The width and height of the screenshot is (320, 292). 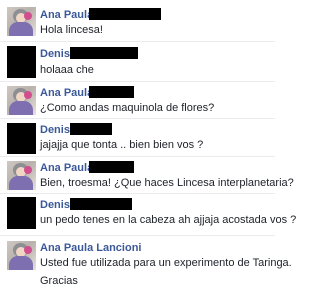 I want to click on sender-name: Ana Paula Lancioni, so click(x=90, y=248).